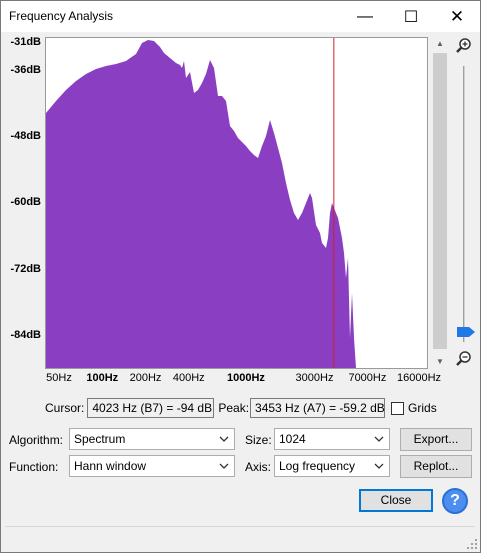  What do you see at coordinates (455, 501) in the screenshot?
I see `help-icon: ?` at bounding box center [455, 501].